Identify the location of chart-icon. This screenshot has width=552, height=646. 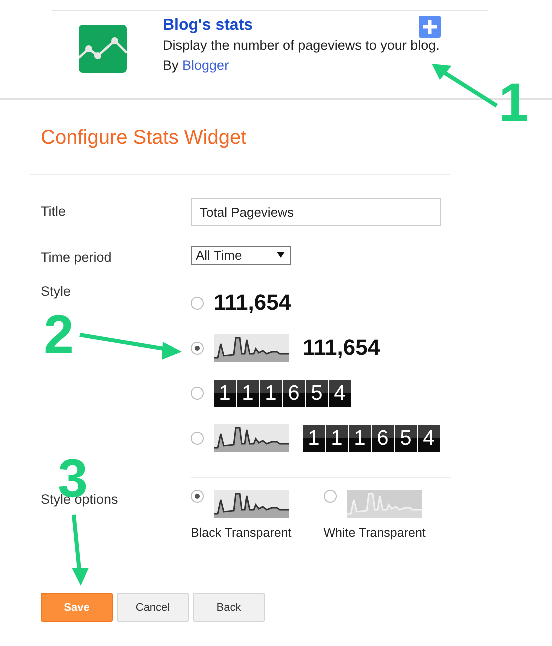
(103, 49).